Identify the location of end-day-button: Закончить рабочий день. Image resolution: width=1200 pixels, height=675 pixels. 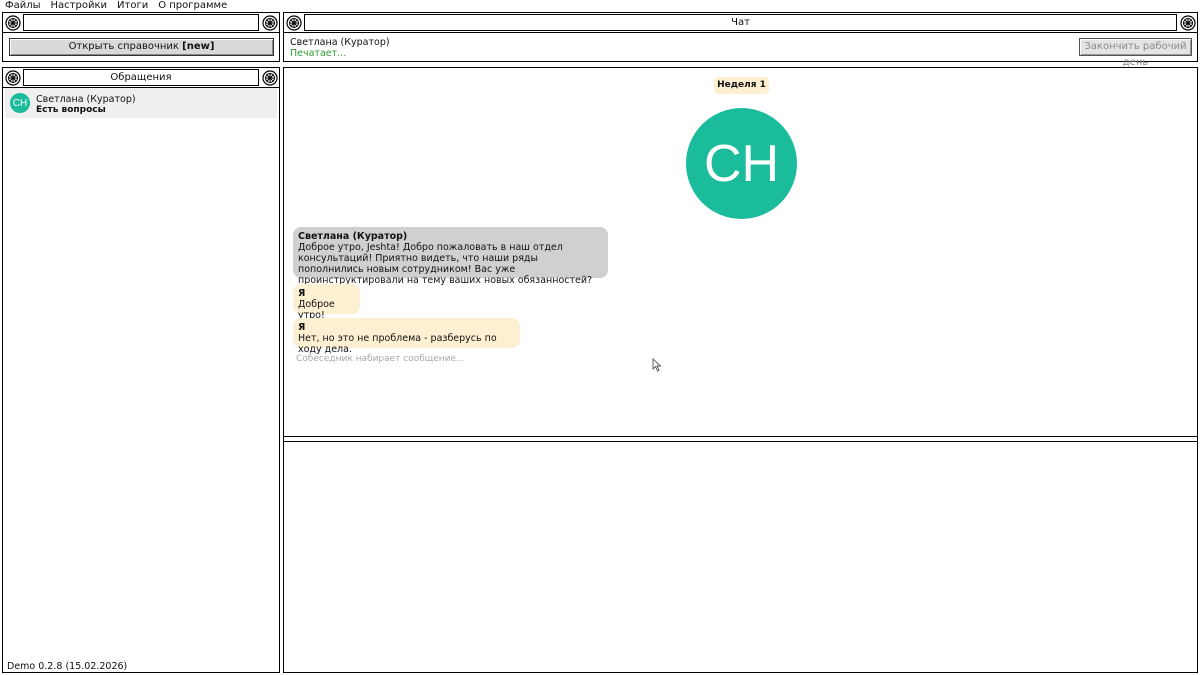
(1135, 53).